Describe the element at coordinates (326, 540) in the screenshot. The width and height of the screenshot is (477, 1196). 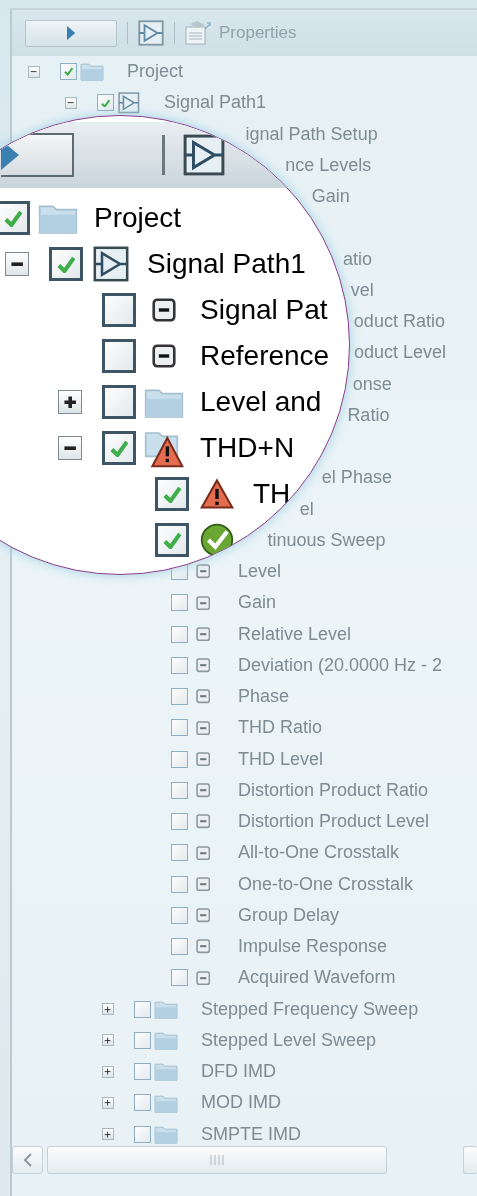
I see `tree-item-label: tinuous Sweep` at that location.